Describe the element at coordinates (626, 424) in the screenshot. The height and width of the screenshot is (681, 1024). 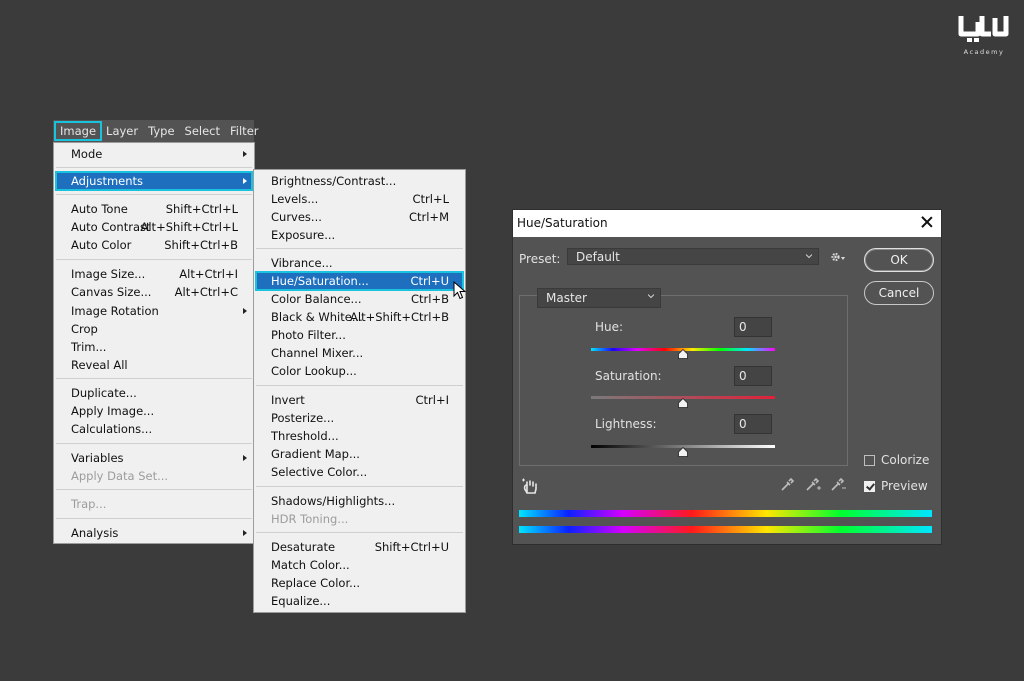
I see `lightness-label: Lightness:` at that location.